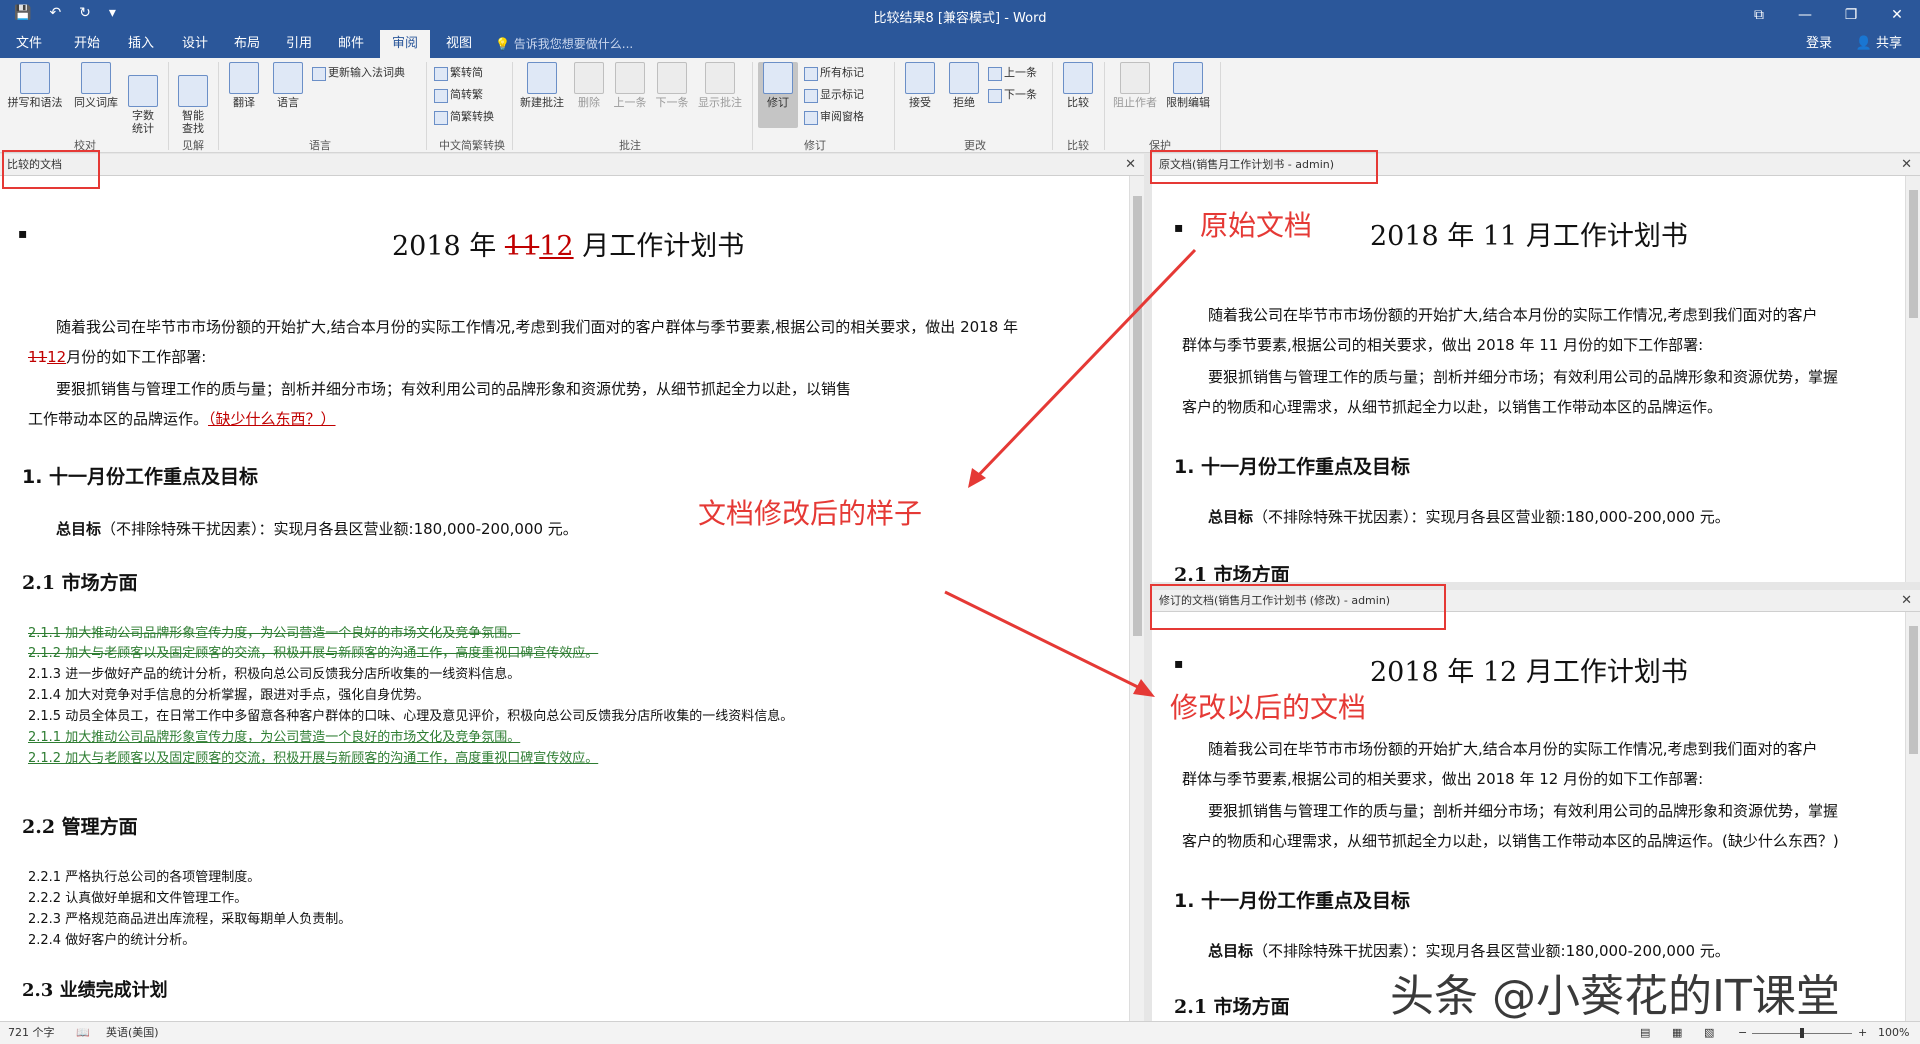 This screenshot has height=1044, width=1920. I want to click on arrow-to-revised, so click(1046, 642).